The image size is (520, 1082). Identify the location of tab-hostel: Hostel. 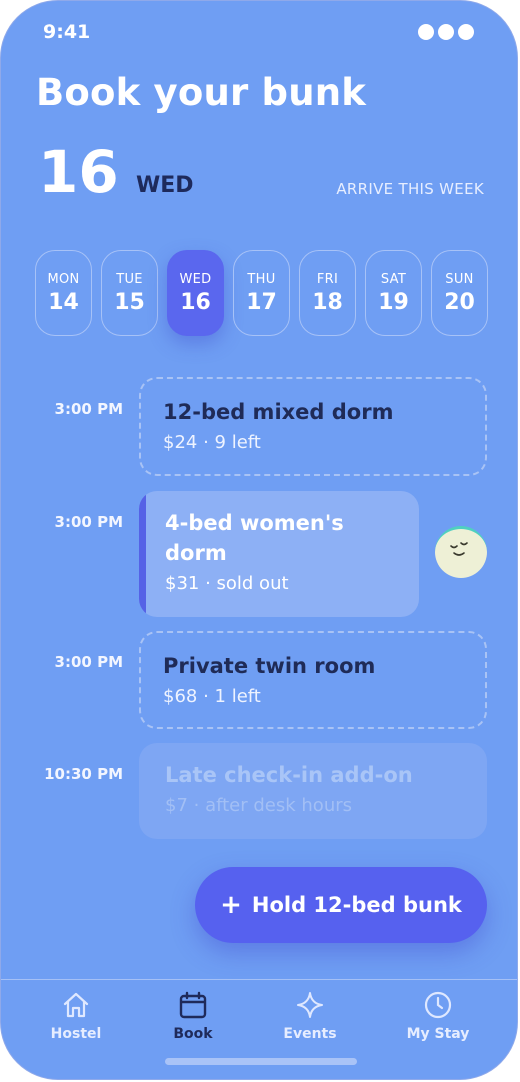
(76, 1016).